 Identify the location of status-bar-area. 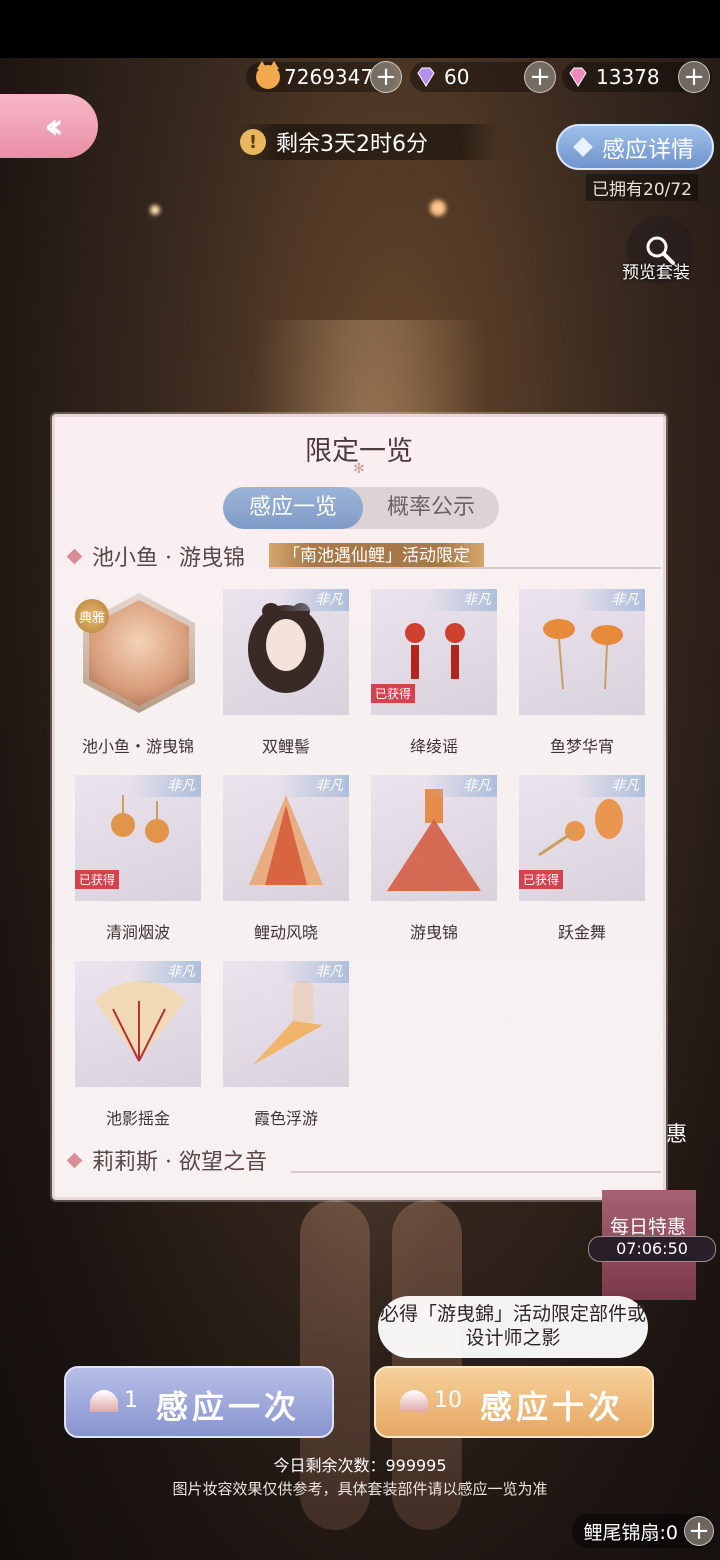
(360, 29).